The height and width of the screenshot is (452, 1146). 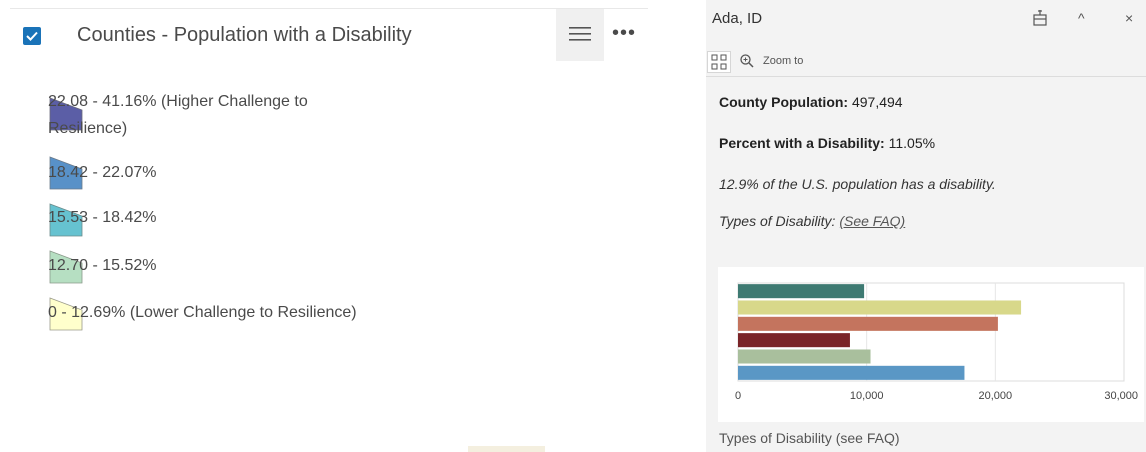 I want to click on types-line: Types of Disability: (See FAQ), so click(x=812, y=221).